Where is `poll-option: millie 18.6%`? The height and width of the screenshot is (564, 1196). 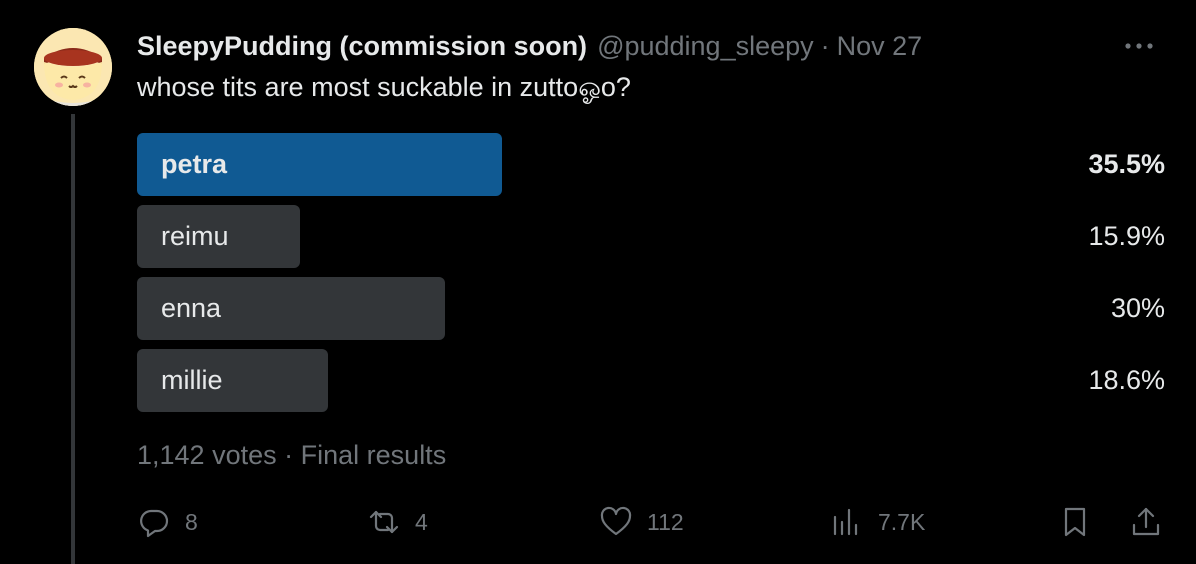 poll-option: millie 18.6% is located at coordinates (651, 380).